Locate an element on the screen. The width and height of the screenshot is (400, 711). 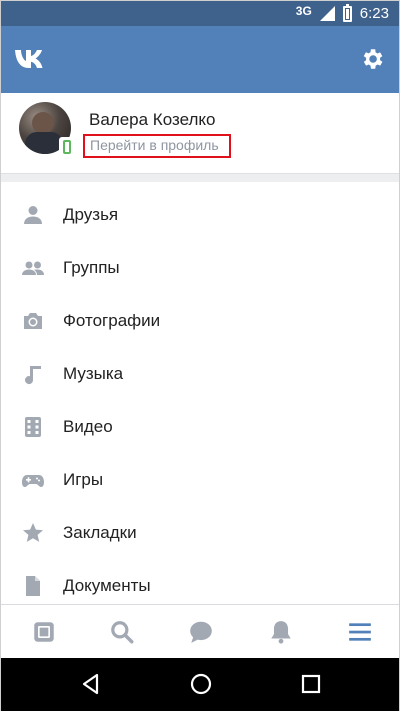
recent-apps-icon is located at coordinates (311, 684).